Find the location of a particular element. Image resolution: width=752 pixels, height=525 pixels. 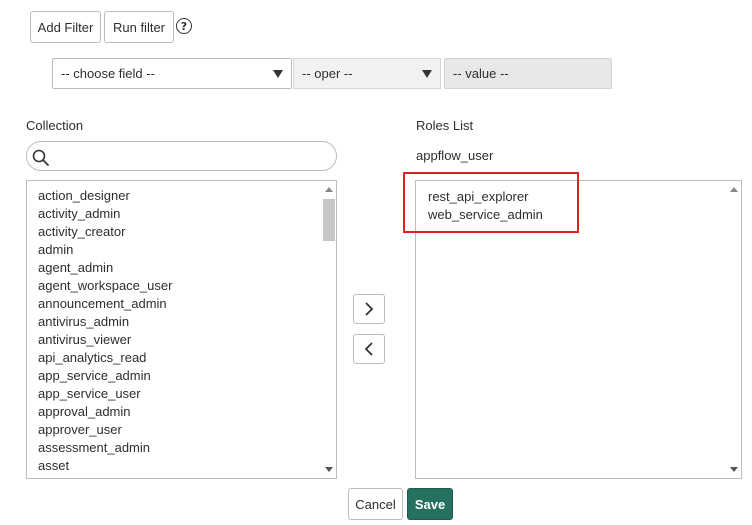

list-item: action_designer is located at coordinates (178, 196).